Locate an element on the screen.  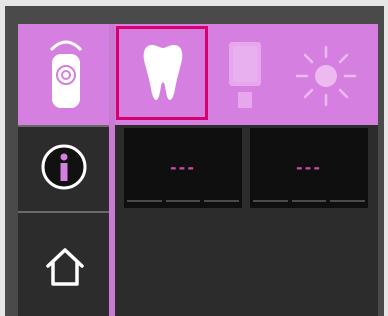
info-icon is located at coordinates (64, 167).